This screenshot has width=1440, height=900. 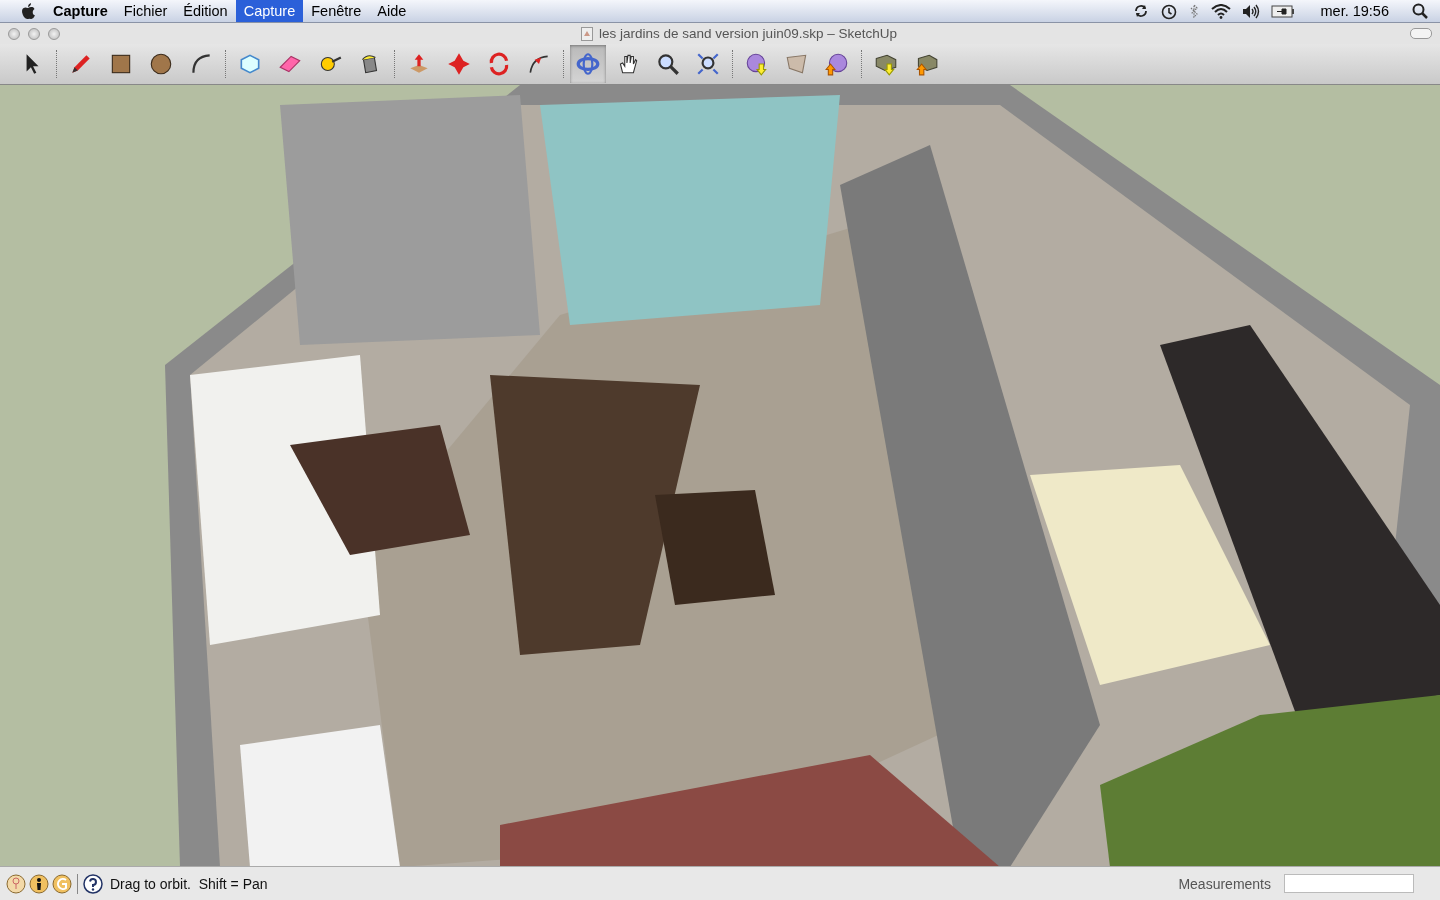 What do you see at coordinates (1283, 11) in the screenshot?
I see `battery-icon` at bounding box center [1283, 11].